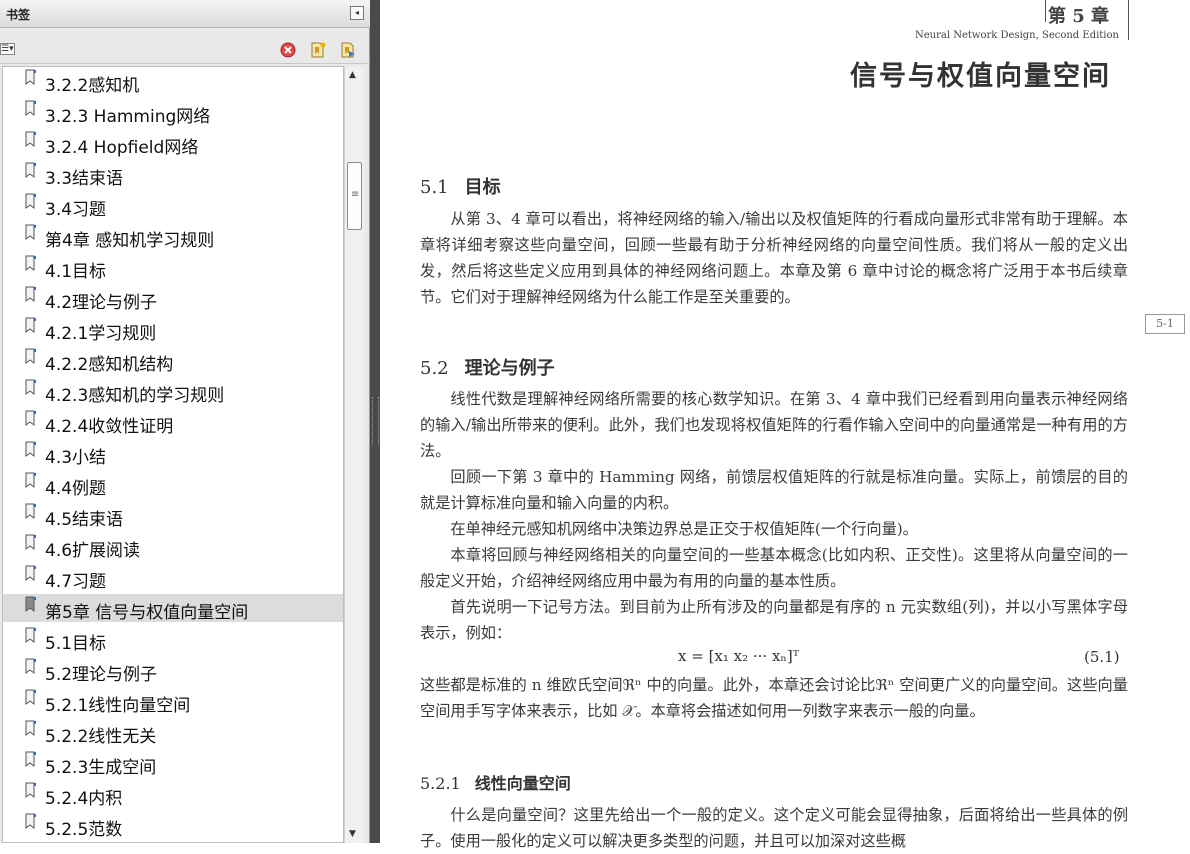 The image size is (1190, 854). Describe the element at coordinates (522, 783) in the screenshot. I see `subsection-title: 线性向量空间` at that location.